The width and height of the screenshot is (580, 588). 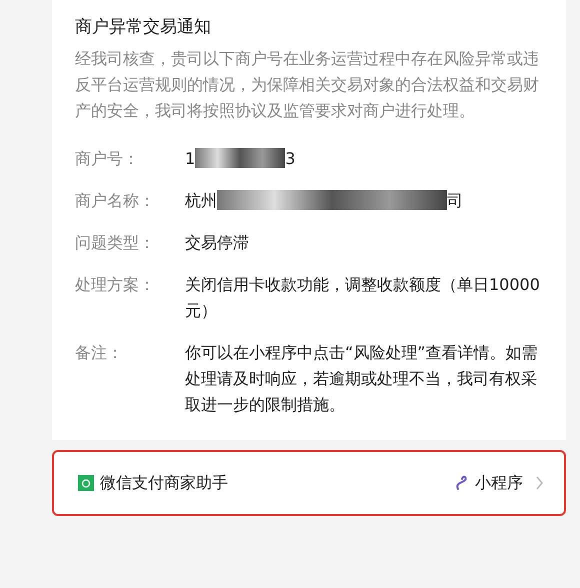 What do you see at coordinates (164, 483) in the screenshot?
I see `source-name: 微信支付商家助手` at bounding box center [164, 483].